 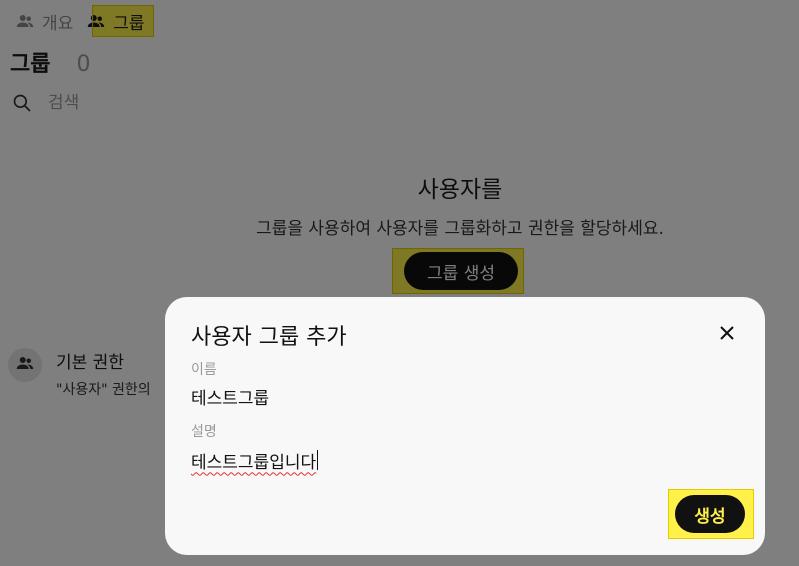 I want to click on description-value: 테스트그룹입니다, so click(x=254, y=462).